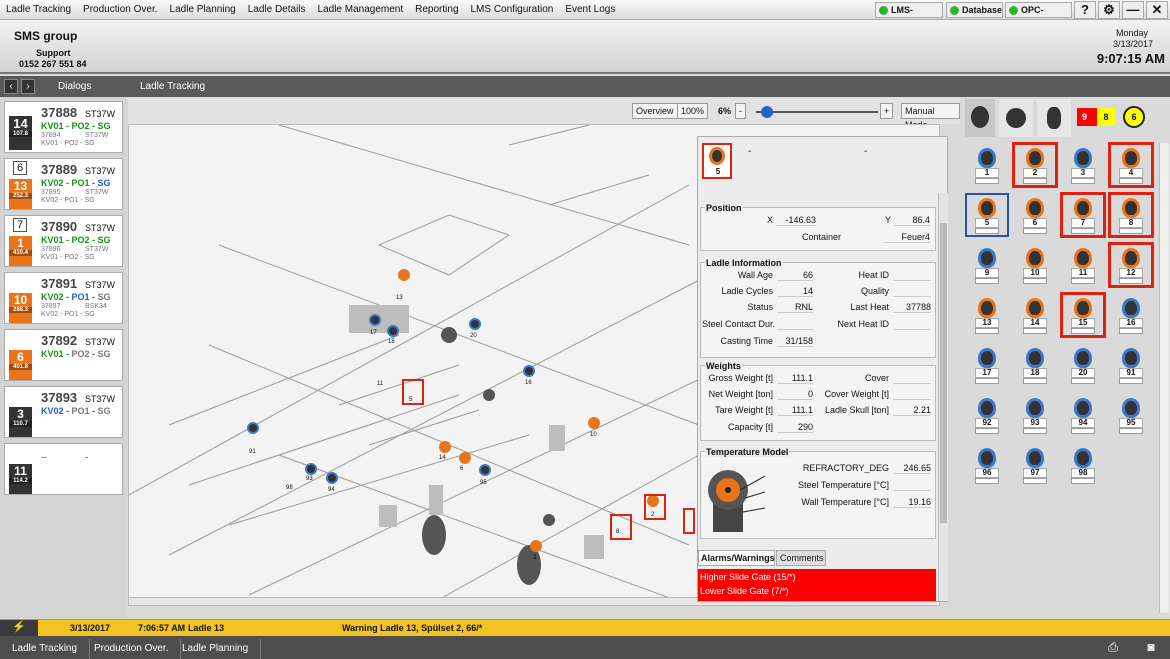 Image resolution: width=1170 pixels, height=659 pixels. I want to click on ladle-cell: 15, so click(1083, 315).